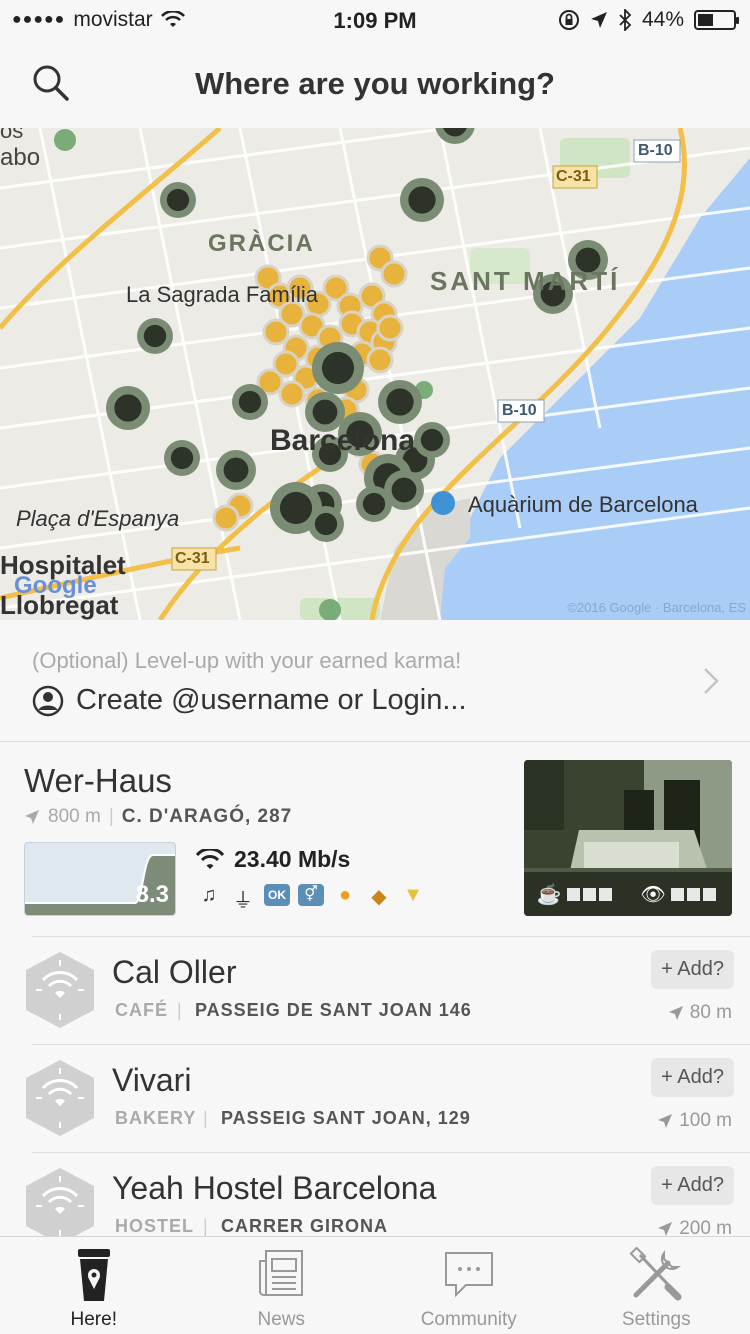  What do you see at coordinates (591, 895) in the screenshot?
I see `coffee-rating-squares` at bounding box center [591, 895].